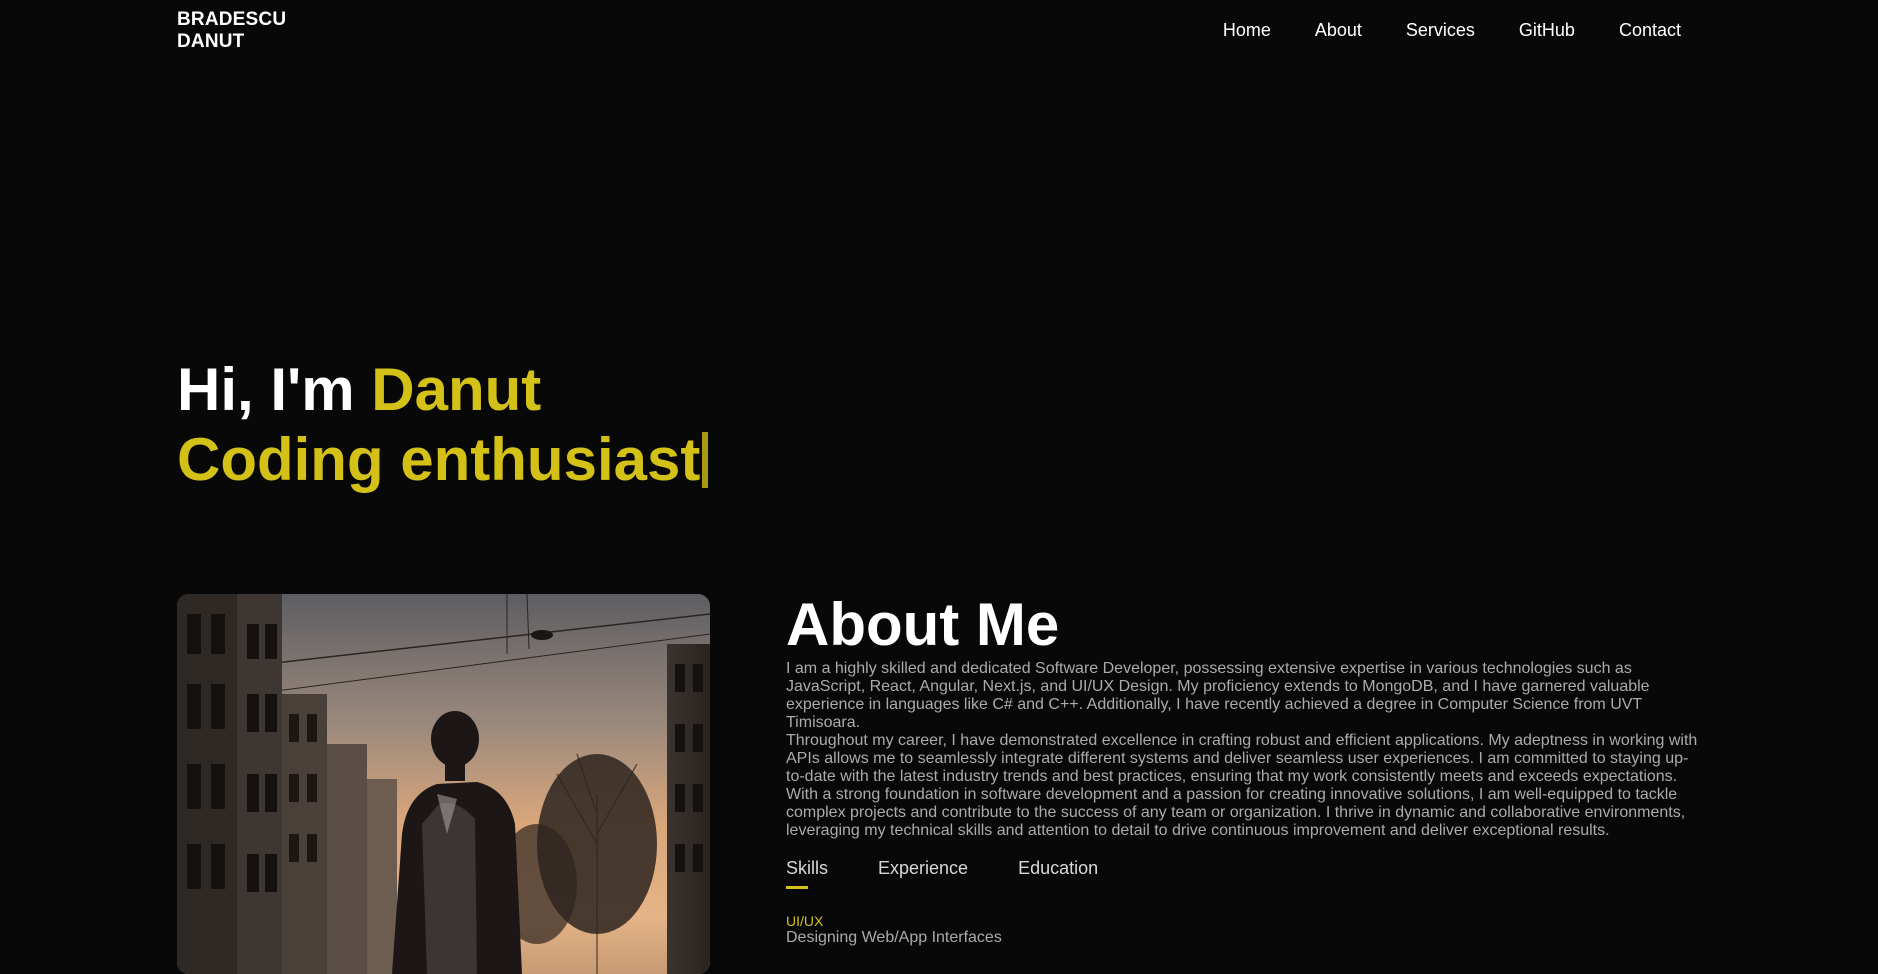 The width and height of the screenshot is (1878, 974). What do you see at coordinates (247, 31) in the screenshot?
I see `site-logo: BRADESCU DANUT` at bounding box center [247, 31].